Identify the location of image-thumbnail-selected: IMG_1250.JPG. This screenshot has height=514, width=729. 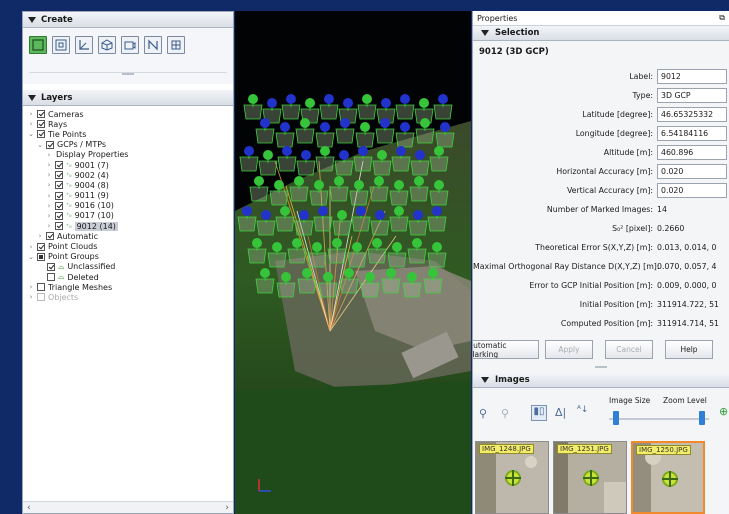
(668, 477).